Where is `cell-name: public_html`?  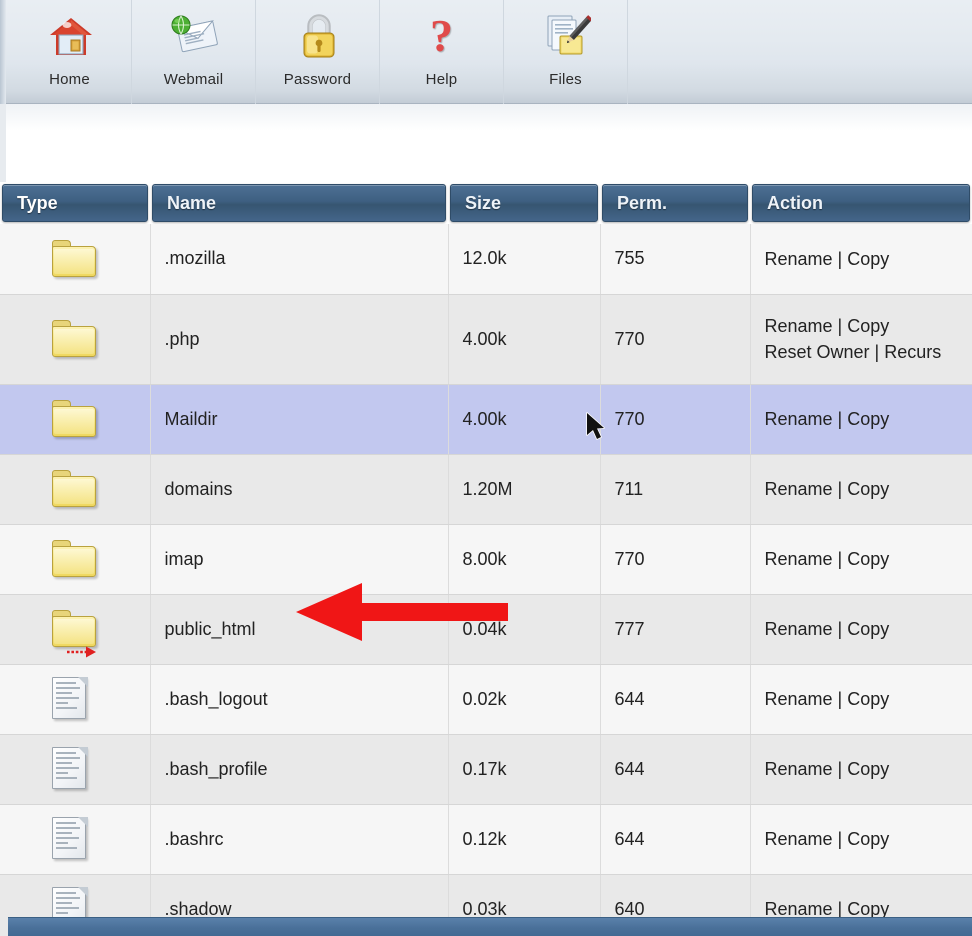 cell-name: public_html is located at coordinates (299, 629).